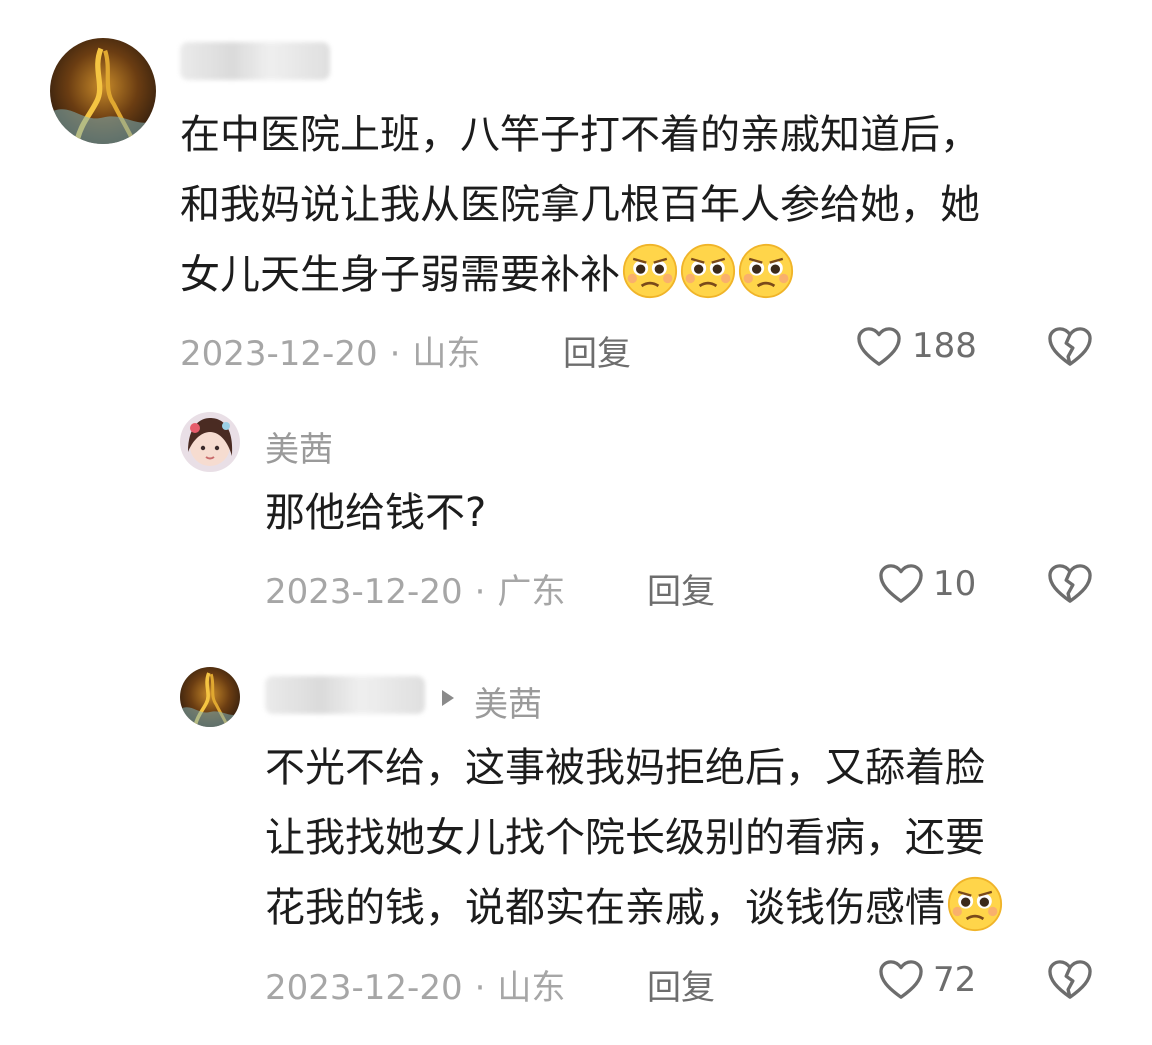  What do you see at coordinates (580, 135) in the screenshot?
I see `comment-line: 在中医院上班，八竿子打不着的亲戚知道后，` at bounding box center [580, 135].